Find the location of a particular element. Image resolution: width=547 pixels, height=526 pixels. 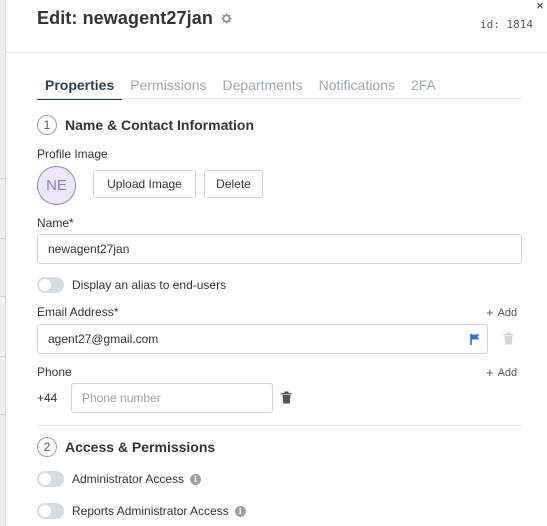

phone-label: Phone is located at coordinates (54, 372).